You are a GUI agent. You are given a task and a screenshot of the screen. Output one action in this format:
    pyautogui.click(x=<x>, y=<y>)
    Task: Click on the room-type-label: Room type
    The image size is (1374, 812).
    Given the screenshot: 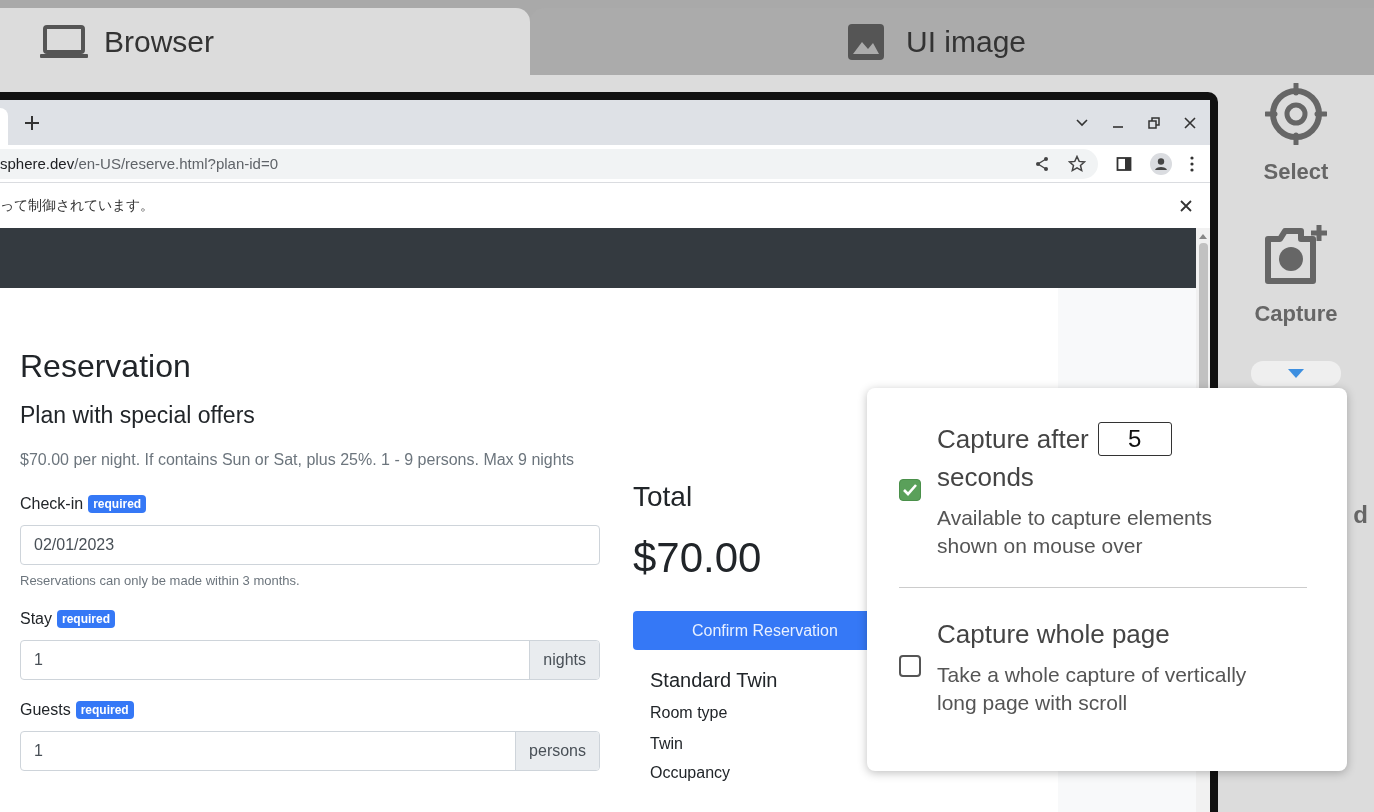 What is the action you would take?
    pyautogui.click(x=689, y=713)
    